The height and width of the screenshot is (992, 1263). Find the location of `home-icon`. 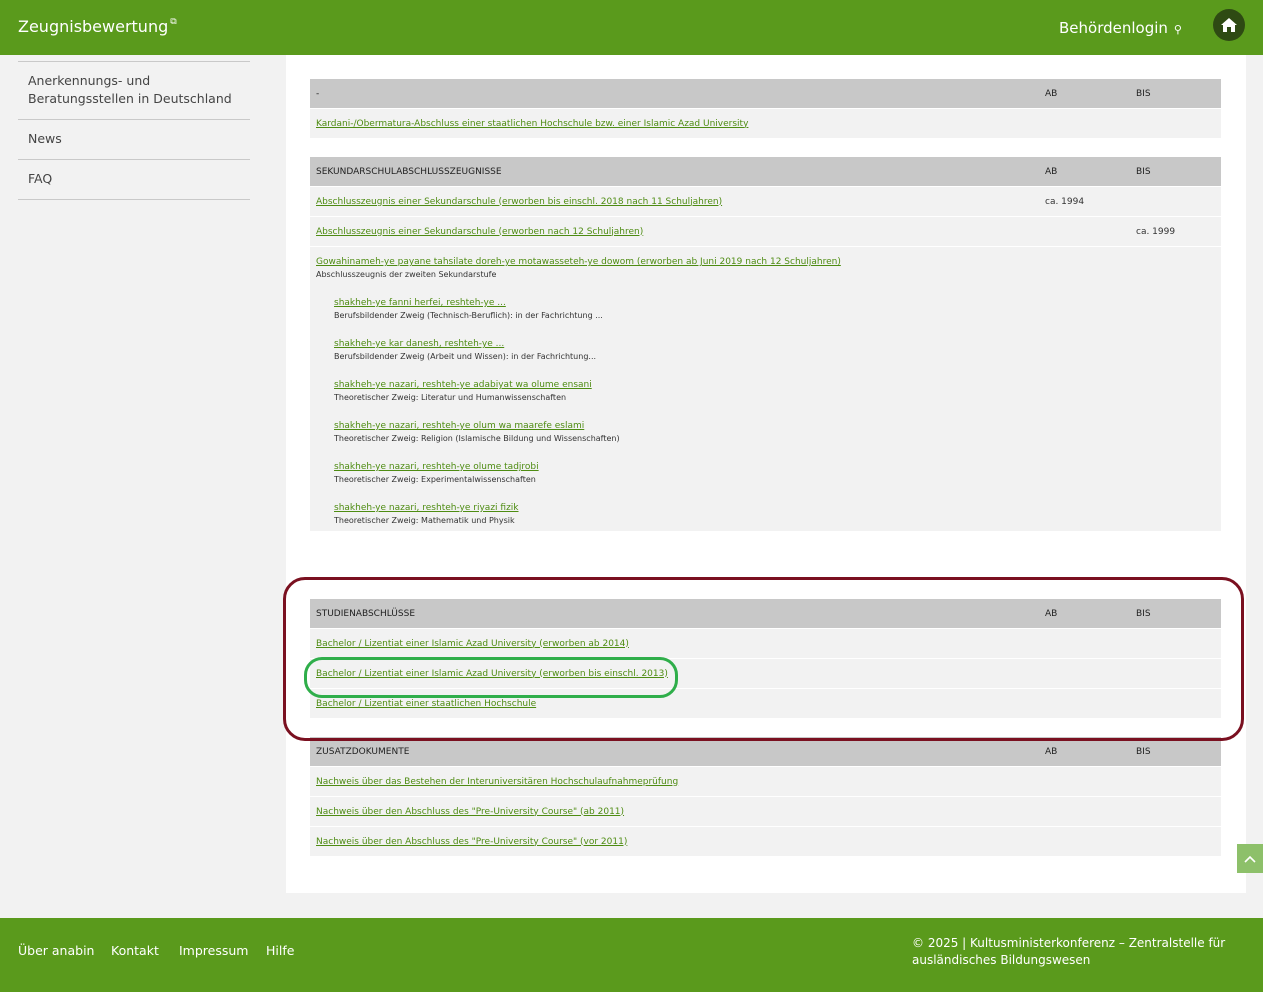

home-icon is located at coordinates (1229, 25).